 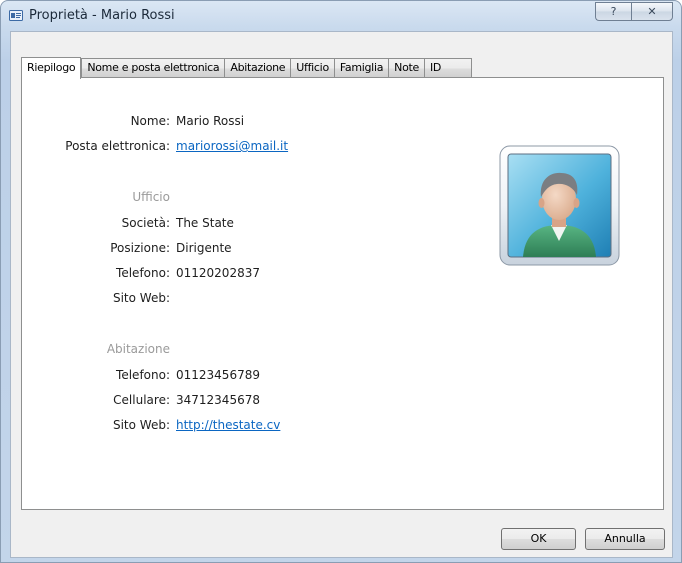 I want to click on tab-abitazione: Abitazione, so click(x=257, y=68).